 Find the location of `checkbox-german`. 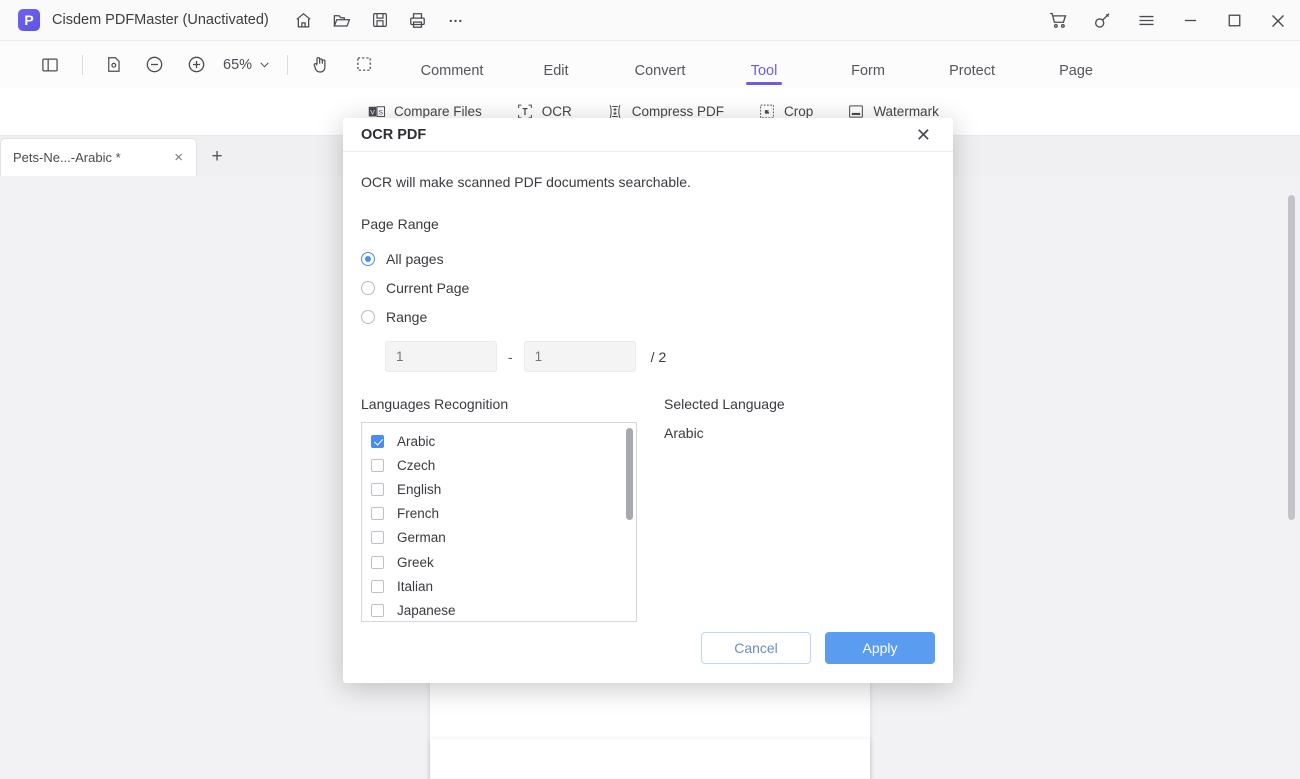

checkbox-german is located at coordinates (377, 538).